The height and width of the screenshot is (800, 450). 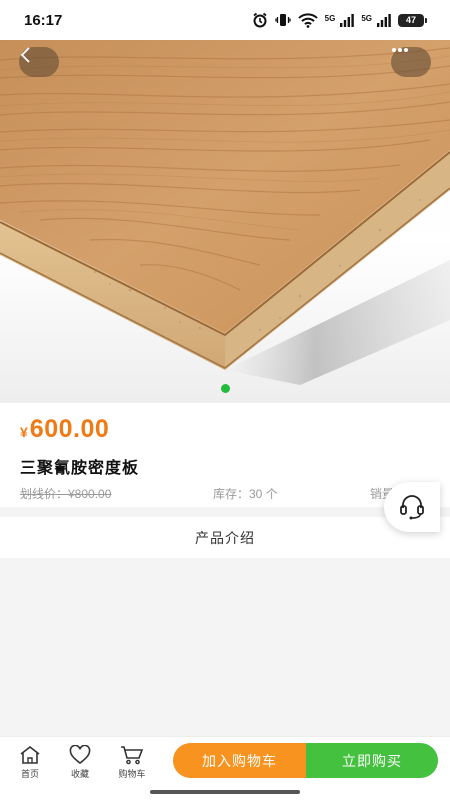 What do you see at coordinates (225, 512) in the screenshot?
I see `section-divider` at bounding box center [225, 512].